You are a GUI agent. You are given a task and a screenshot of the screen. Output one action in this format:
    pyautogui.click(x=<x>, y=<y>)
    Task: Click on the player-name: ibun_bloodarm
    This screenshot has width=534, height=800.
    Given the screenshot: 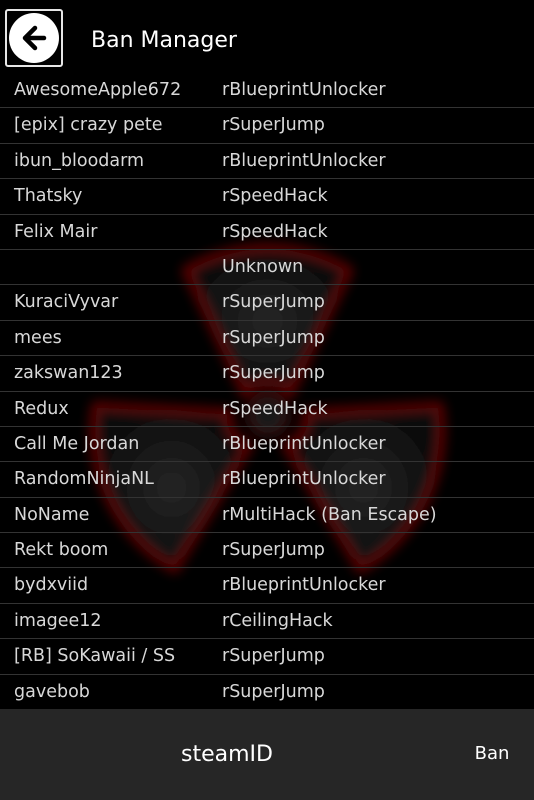 What is the action you would take?
    pyautogui.click(x=79, y=160)
    